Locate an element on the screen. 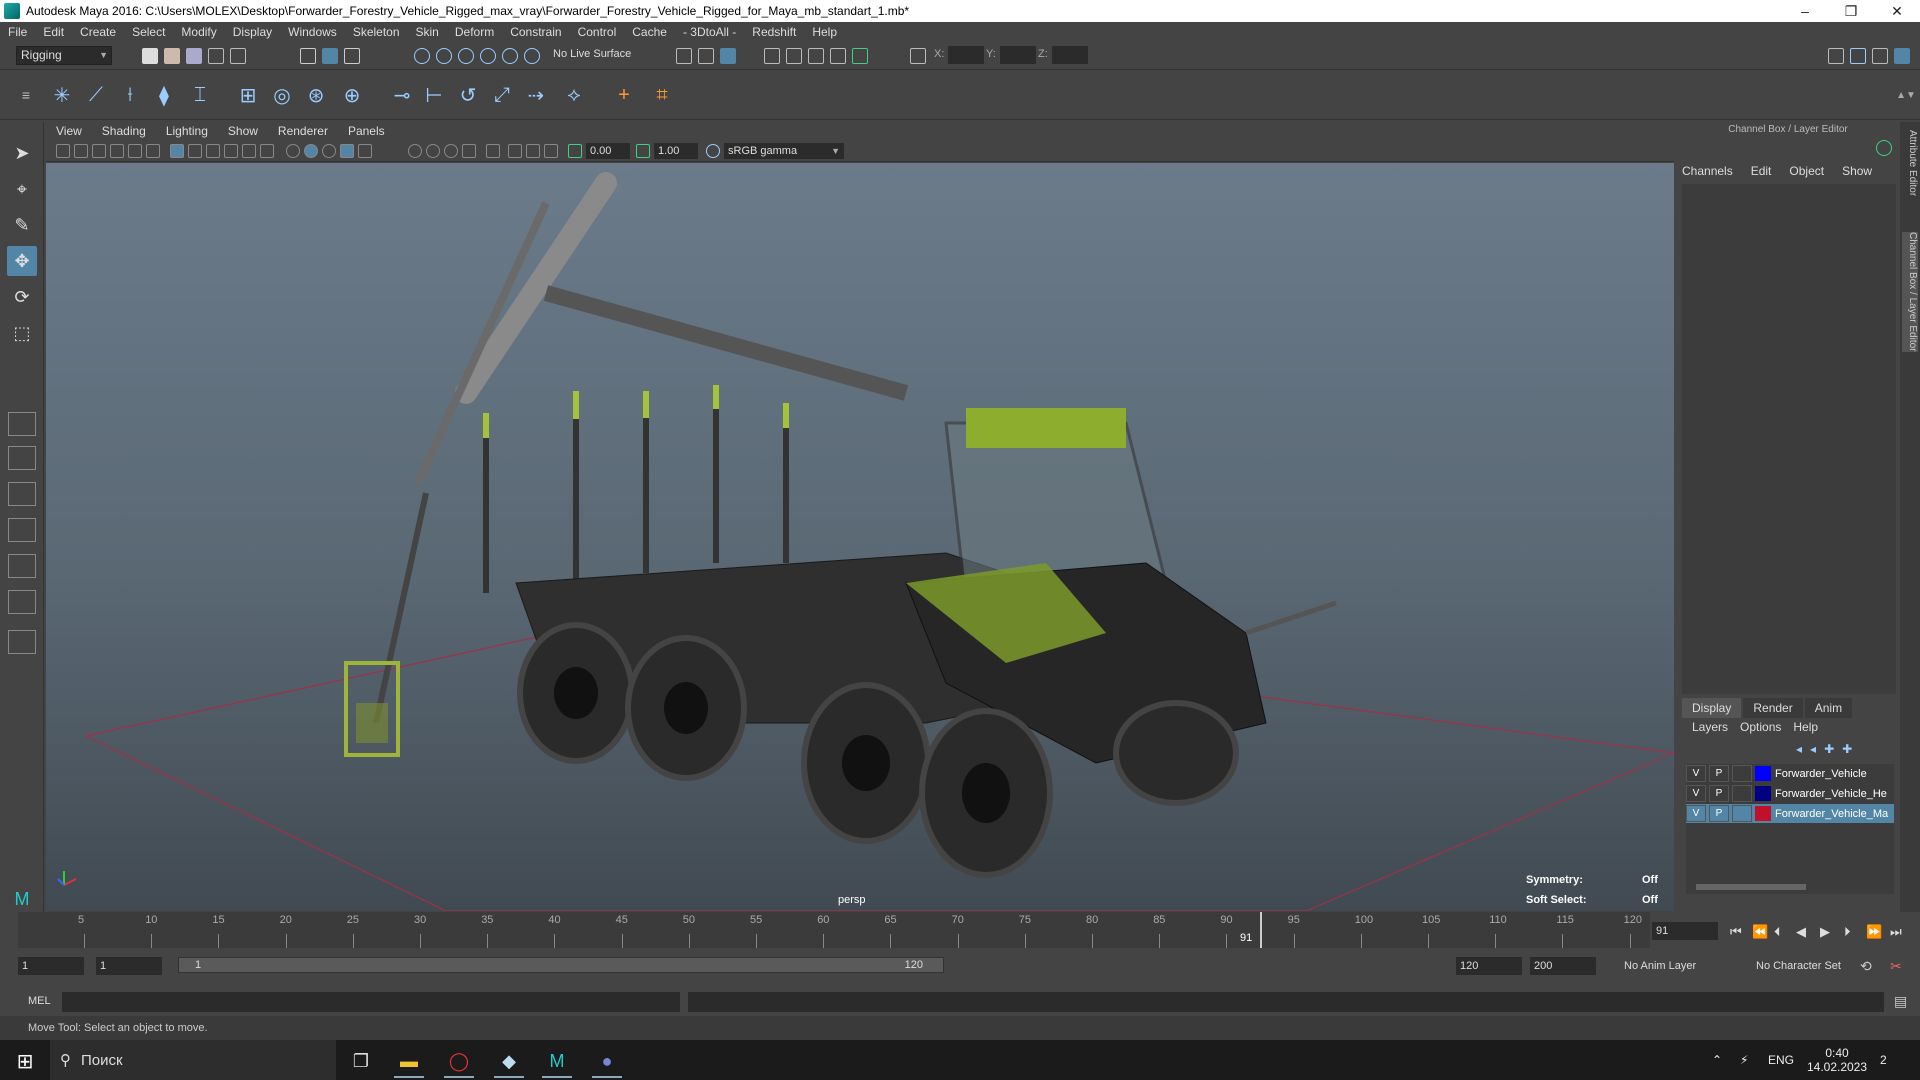 The height and width of the screenshot is (1080, 1920). minimize-button: – is located at coordinates (1805, 11).